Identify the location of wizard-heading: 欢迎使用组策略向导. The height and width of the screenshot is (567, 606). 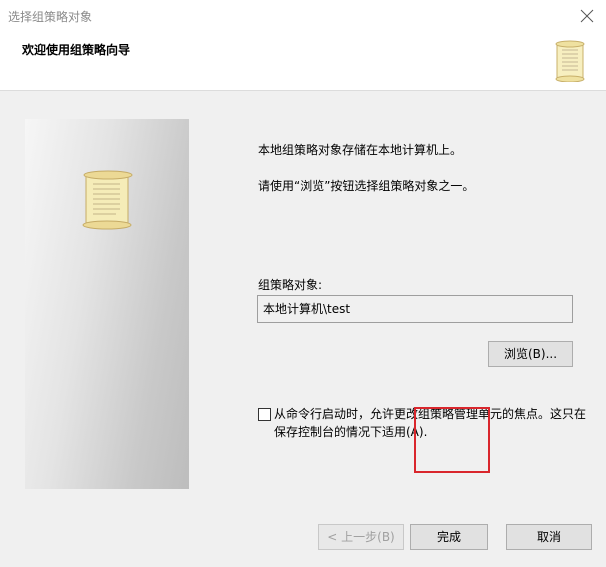
(76, 50).